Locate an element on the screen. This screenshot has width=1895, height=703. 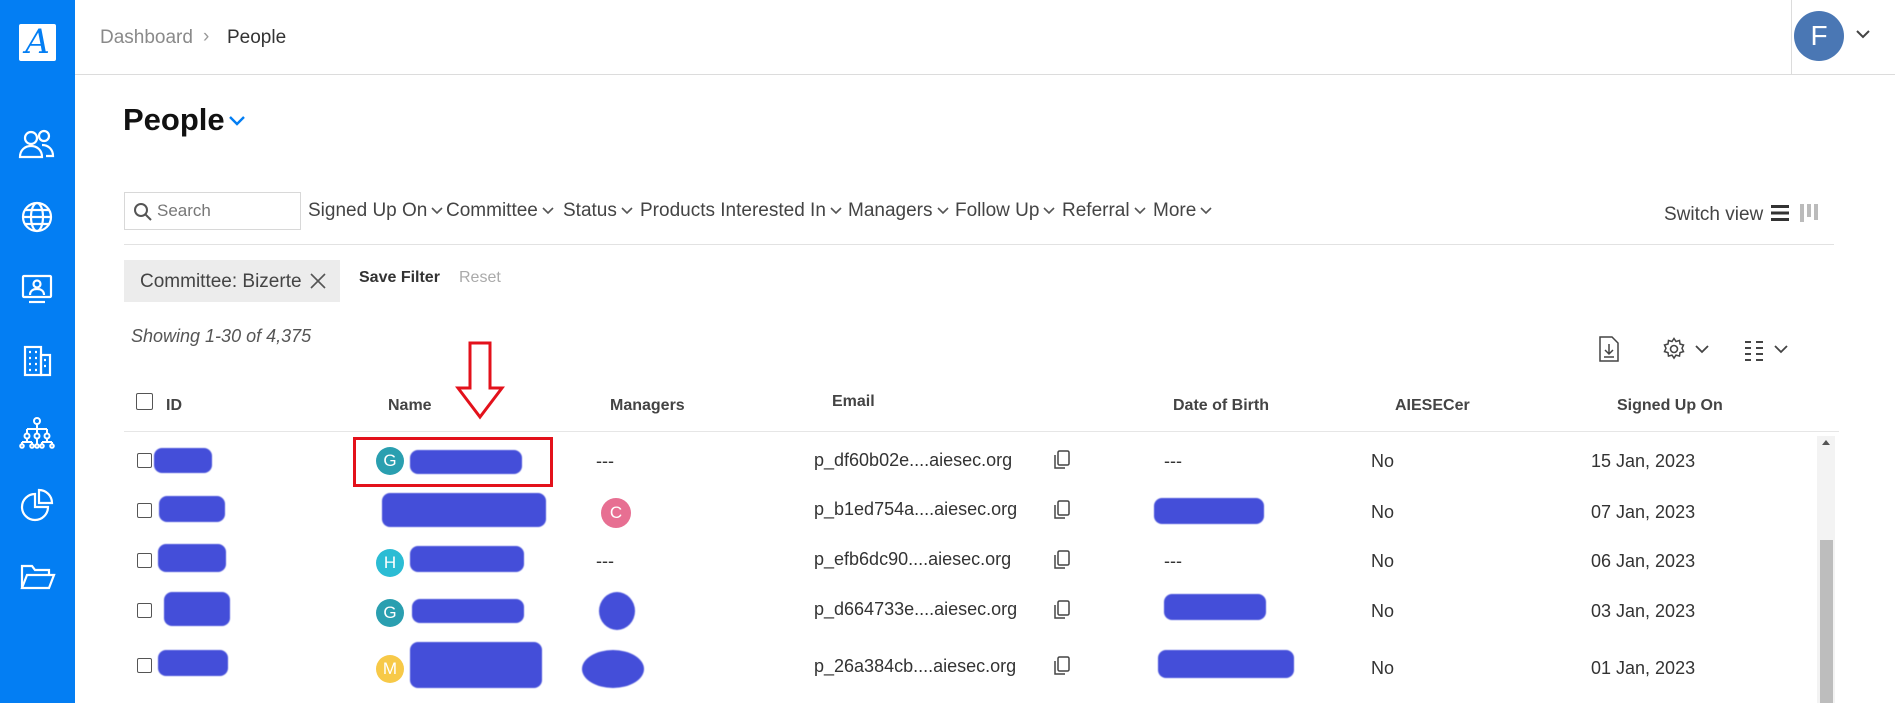
folder-icon is located at coordinates (37, 577).